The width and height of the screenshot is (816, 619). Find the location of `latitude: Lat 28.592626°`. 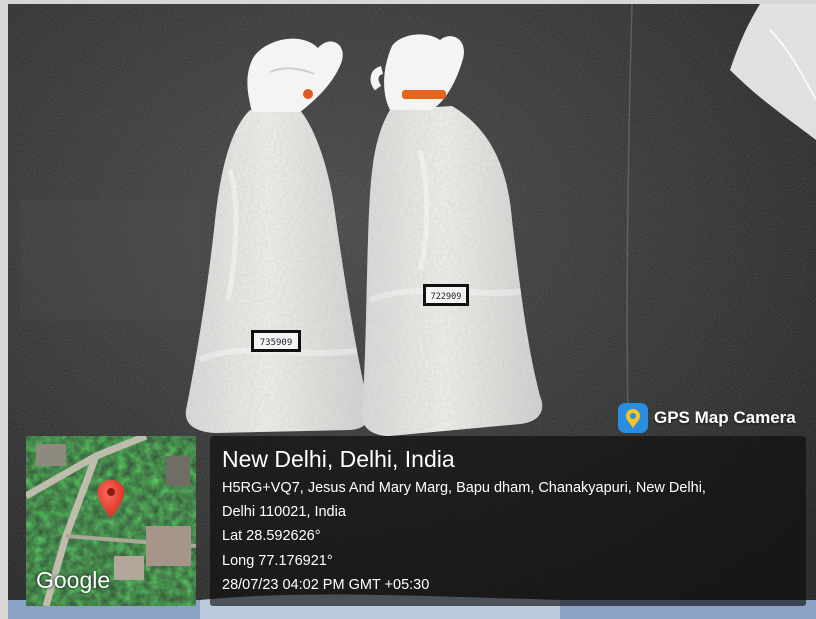

latitude: Lat 28.592626° is located at coordinates (271, 536).